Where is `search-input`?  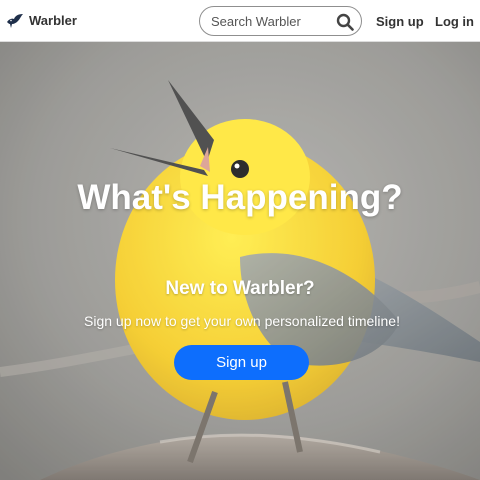
search-input is located at coordinates (270, 21).